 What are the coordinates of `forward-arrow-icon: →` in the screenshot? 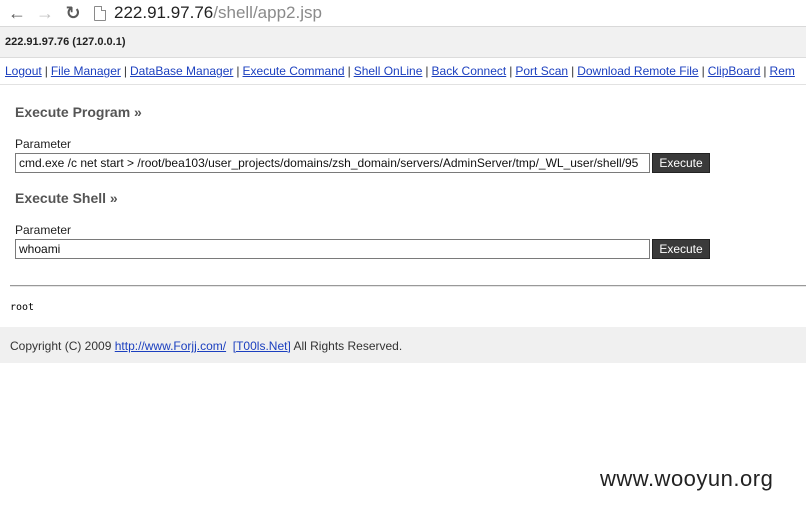 It's located at (45, 13).